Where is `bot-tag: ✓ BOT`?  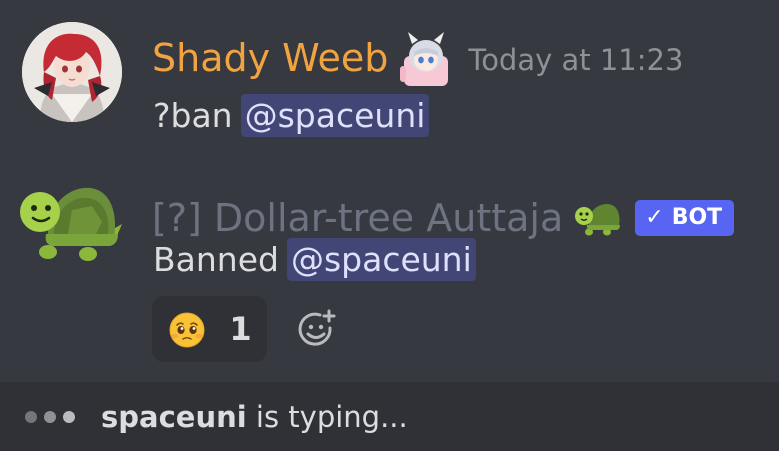 bot-tag: ✓ BOT is located at coordinates (685, 218).